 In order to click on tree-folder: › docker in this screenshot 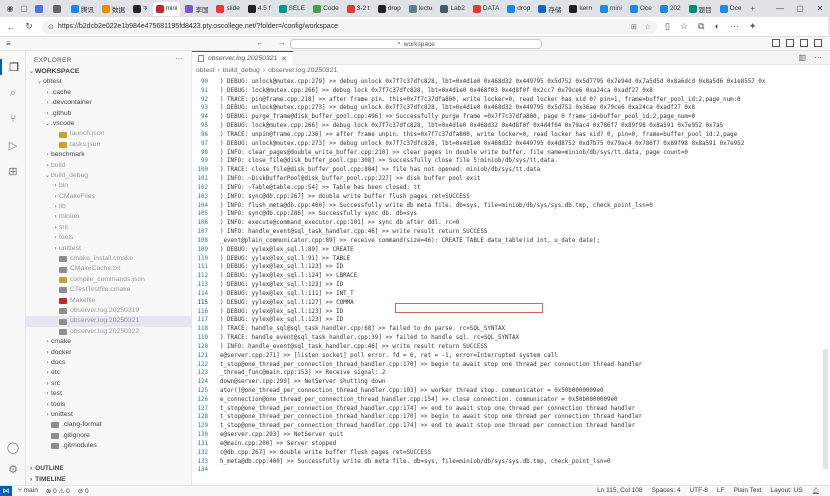, I will do `click(109, 353)`.